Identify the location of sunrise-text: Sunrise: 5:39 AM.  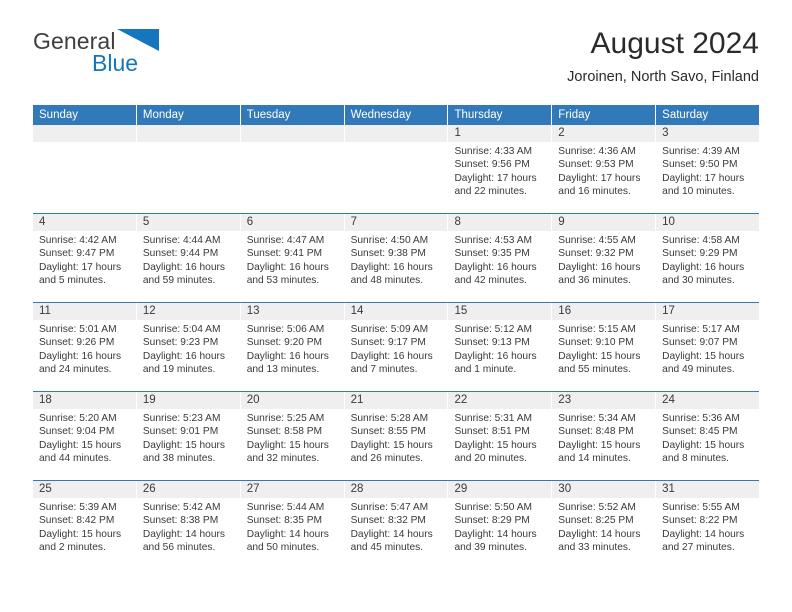
(78, 507).